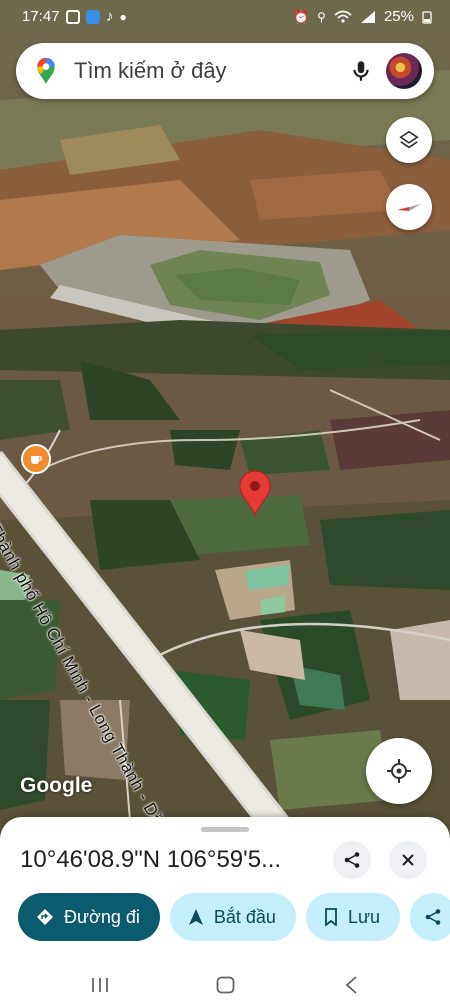  What do you see at coordinates (351, 985) in the screenshot?
I see `back-icon` at bounding box center [351, 985].